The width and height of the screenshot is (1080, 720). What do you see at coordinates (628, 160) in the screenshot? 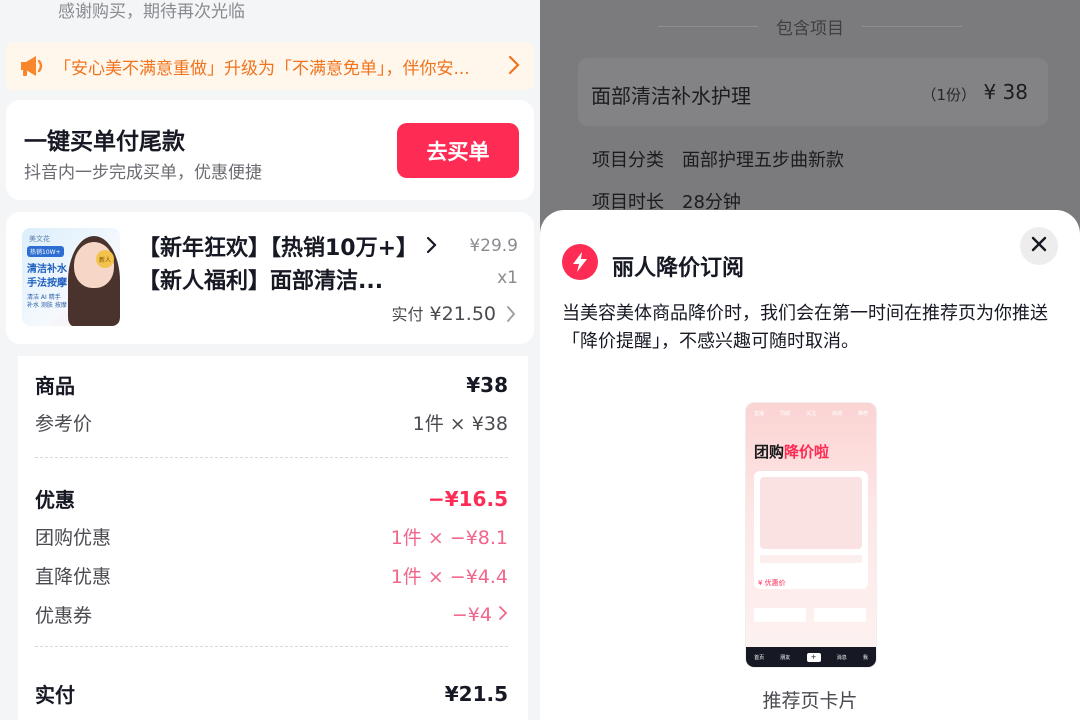
I see `item-category-key: 项目分类` at bounding box center [628, 160].